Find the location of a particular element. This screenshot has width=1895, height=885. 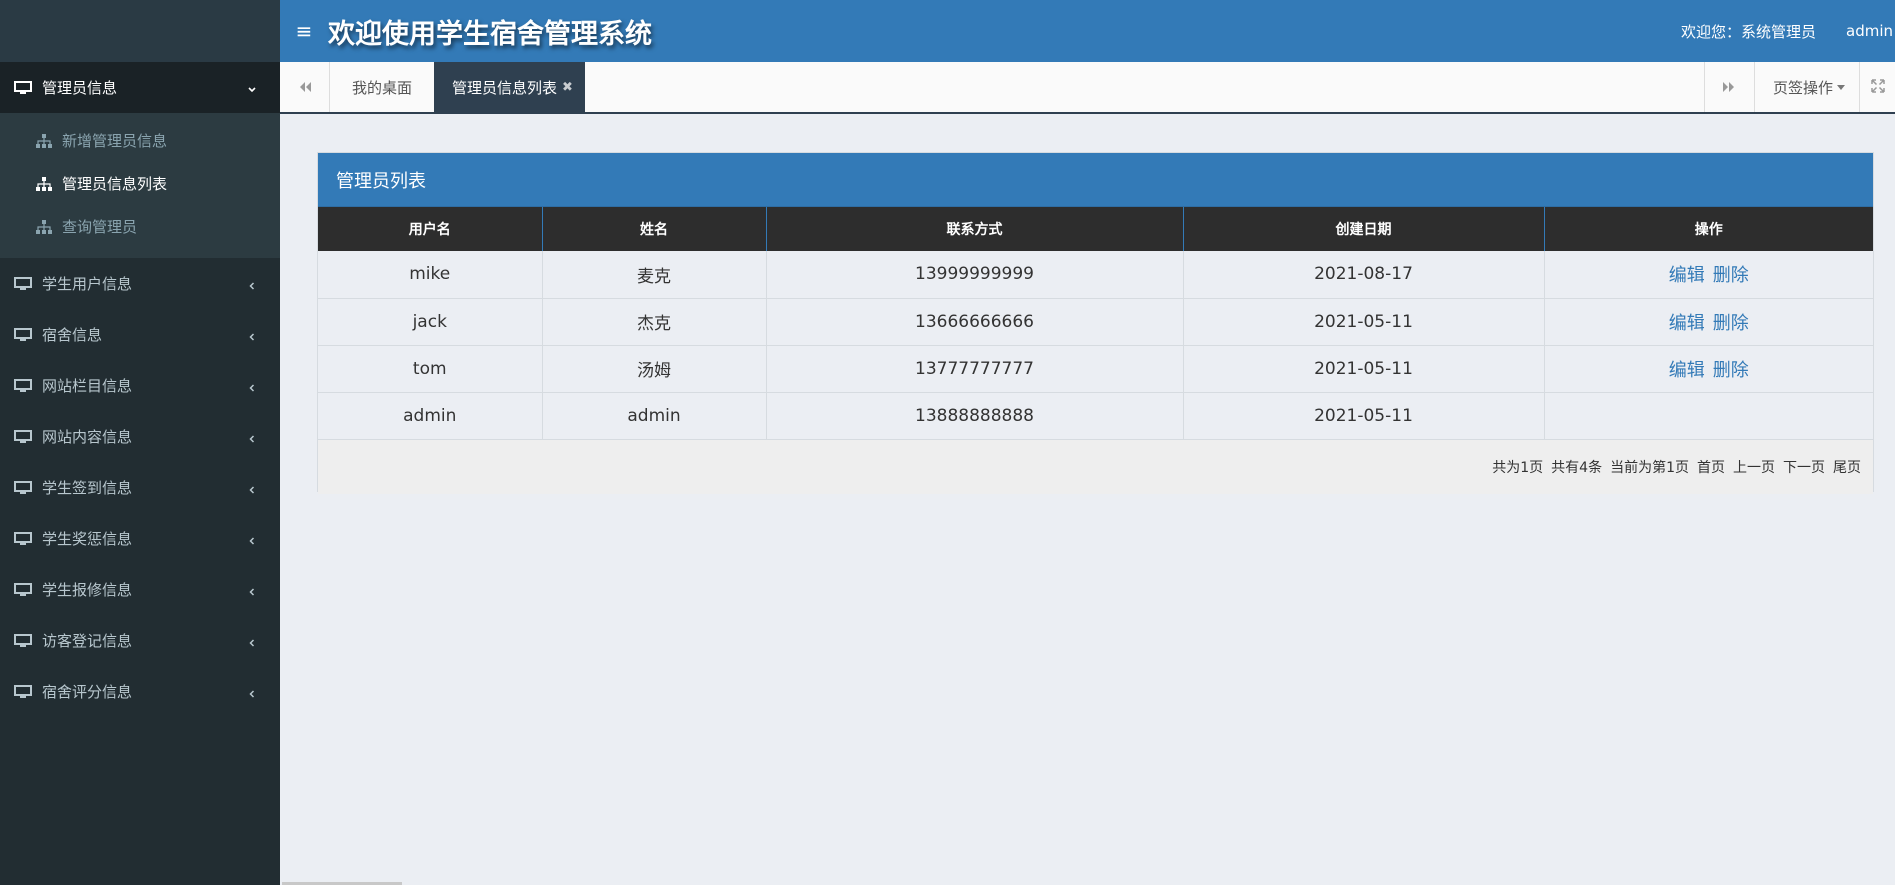

sitemap-icon is located at coordinates (44, 140).